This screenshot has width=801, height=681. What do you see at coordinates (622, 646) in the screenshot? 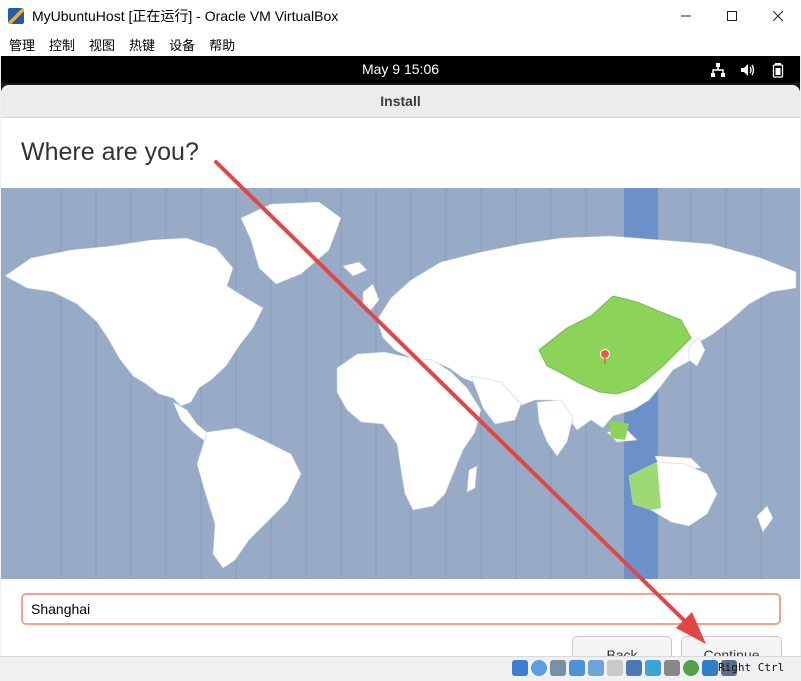
I see `back-button: Back` at bounding box center [622, 646].